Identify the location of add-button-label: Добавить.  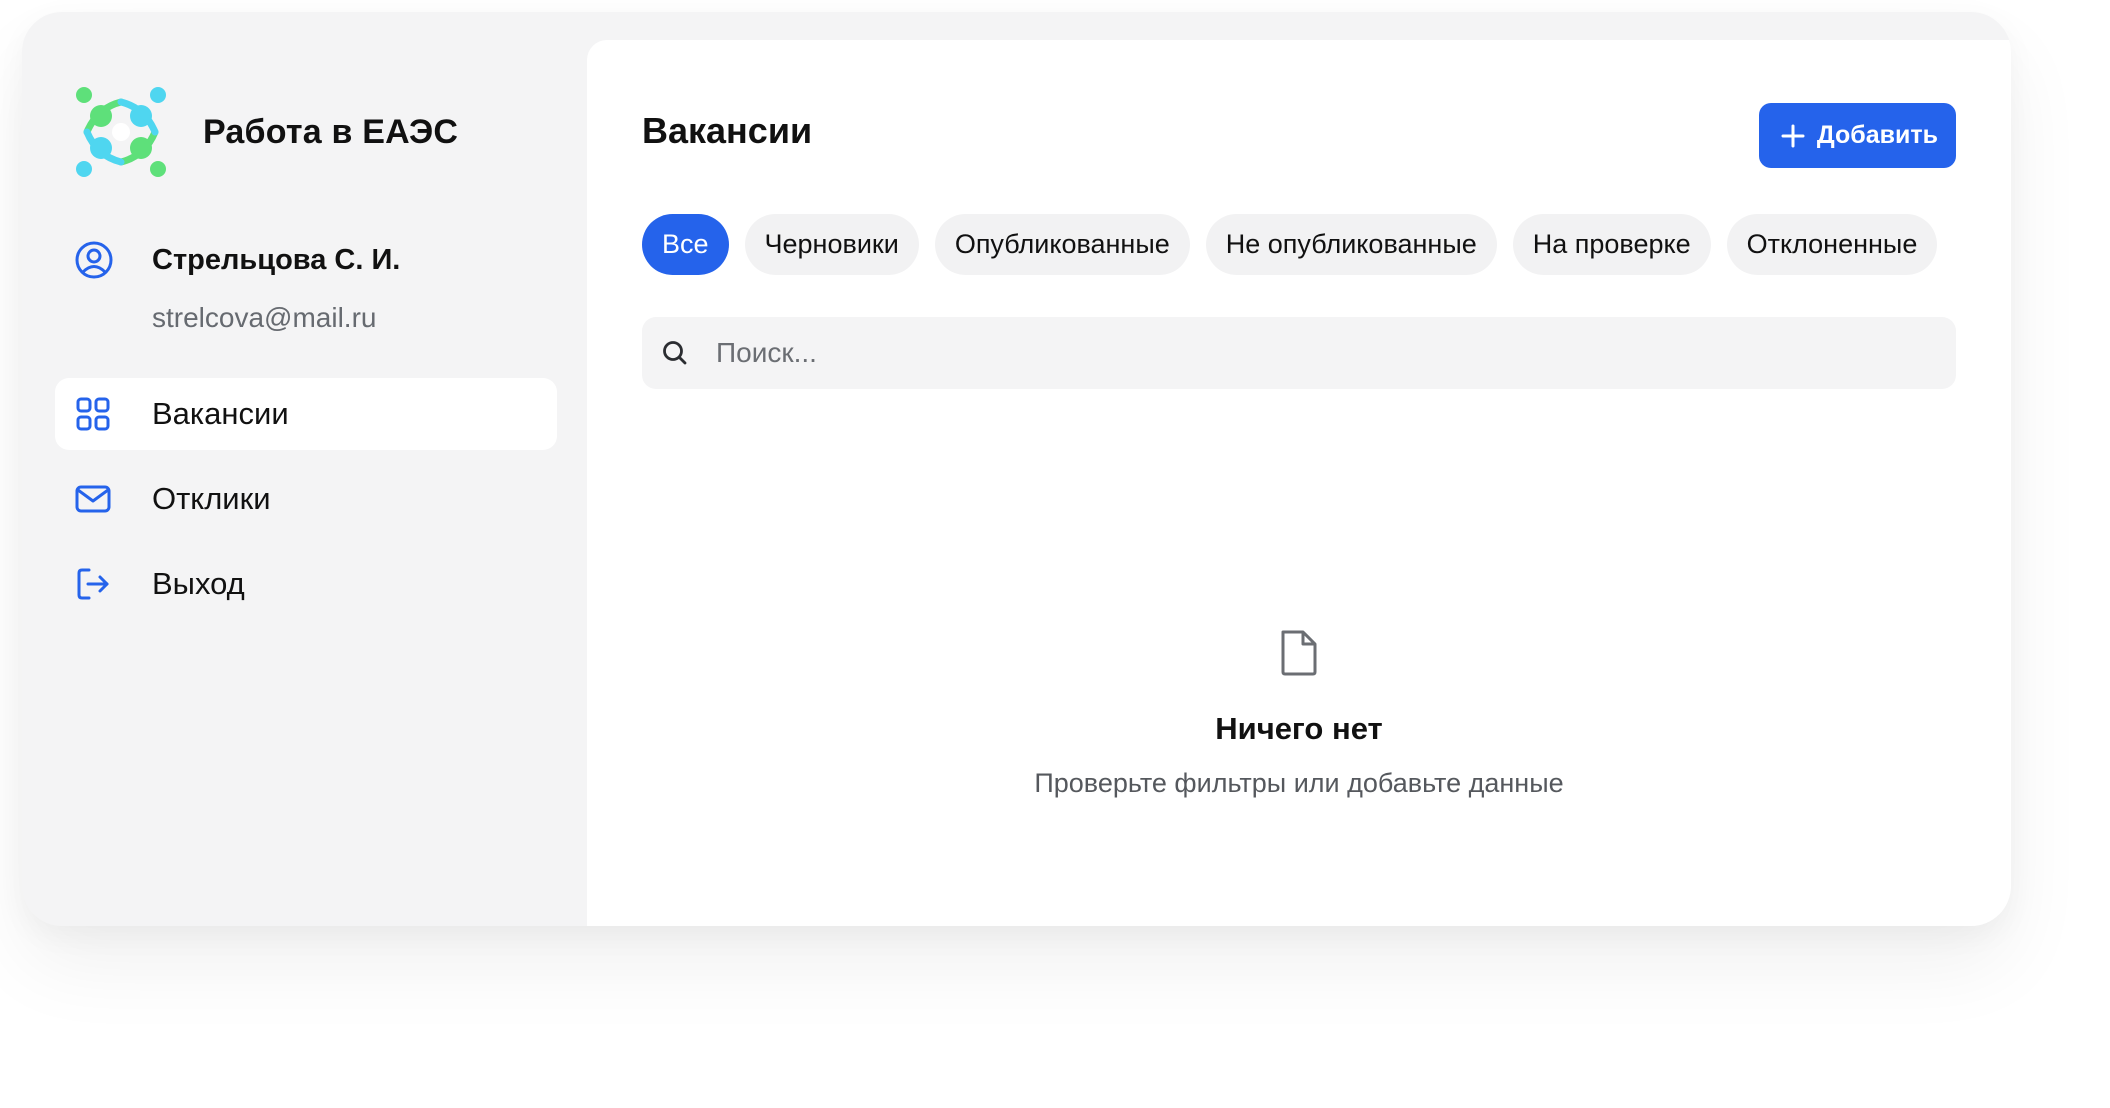
(1877, 135).